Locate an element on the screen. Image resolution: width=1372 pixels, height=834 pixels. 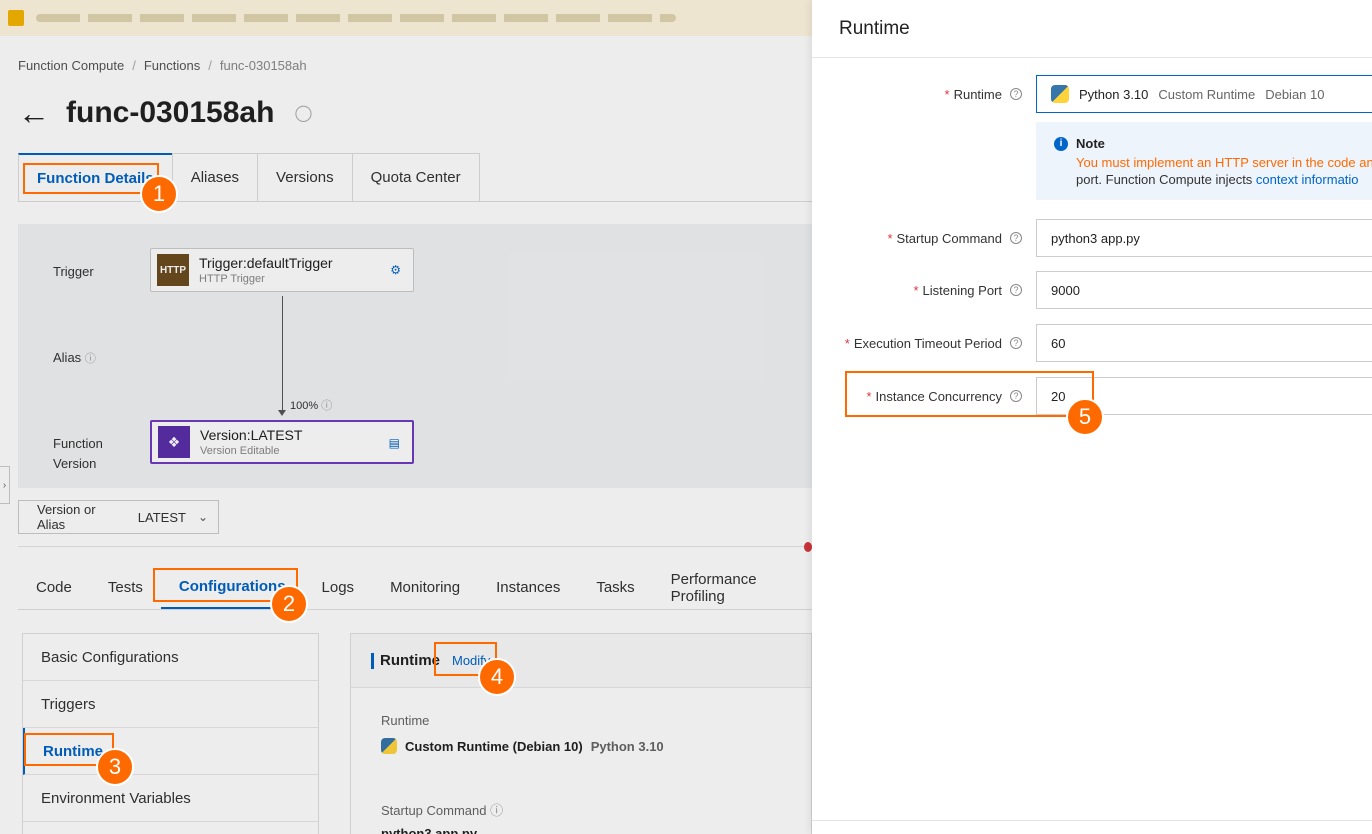
instance-concurrency-field-label: * Instance Concurrency? is located at coordinates (944, 396).